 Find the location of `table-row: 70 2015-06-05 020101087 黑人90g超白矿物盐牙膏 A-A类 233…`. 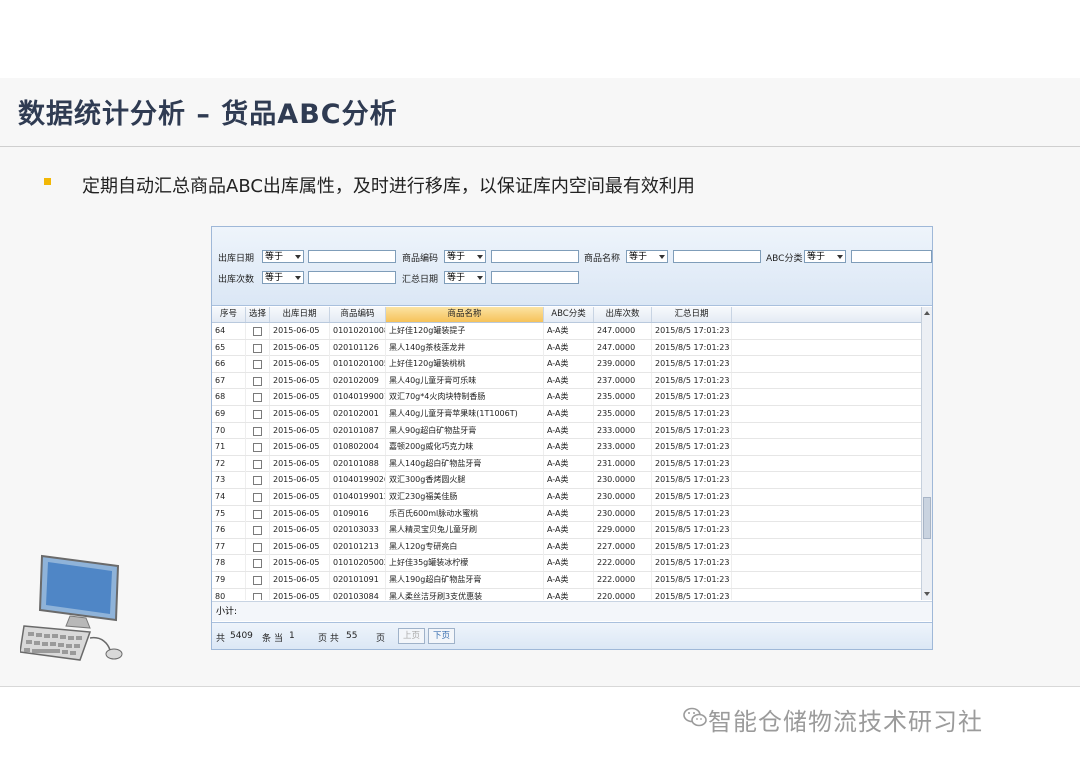

table-row: 70 2015-06-05 020101087 黑人90g超白矿物盐牙膏 A-A类 233… is located at coordinates (566, 431).